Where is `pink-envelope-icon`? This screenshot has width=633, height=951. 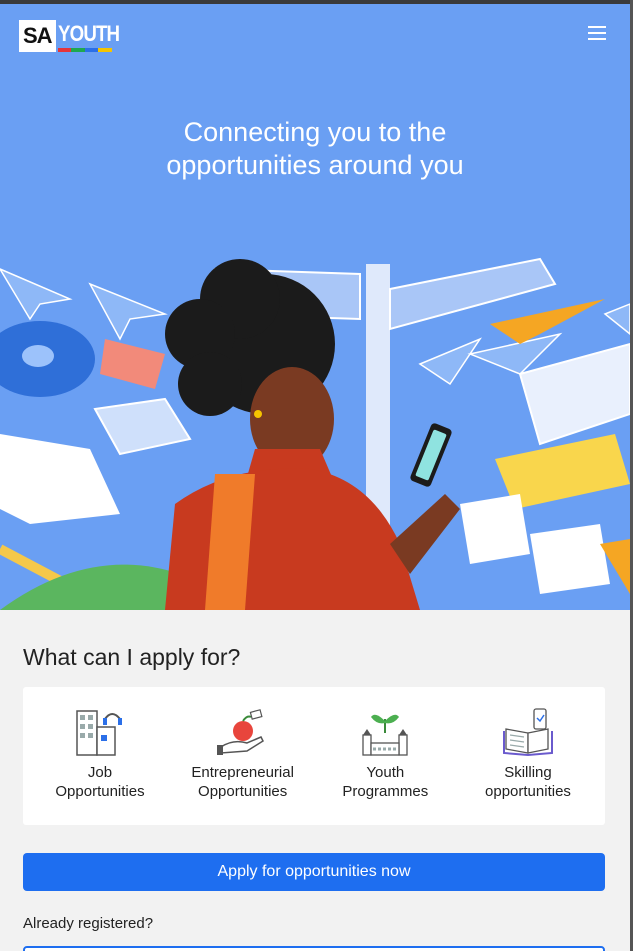 pink-envelope-icon is located at coordinates (132, 364).